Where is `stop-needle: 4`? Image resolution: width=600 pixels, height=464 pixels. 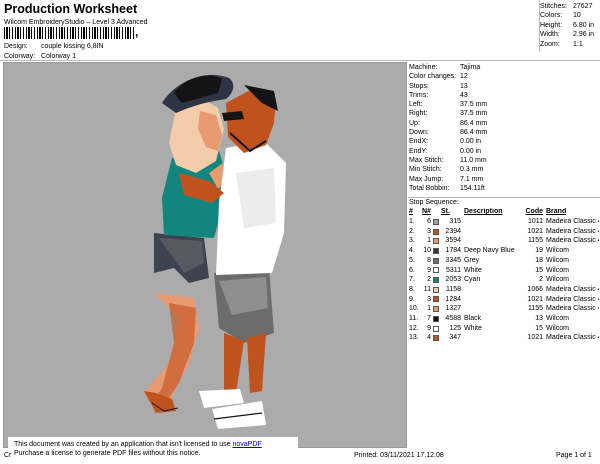
stop-needle: 4 is located at coordinates (429, 338).